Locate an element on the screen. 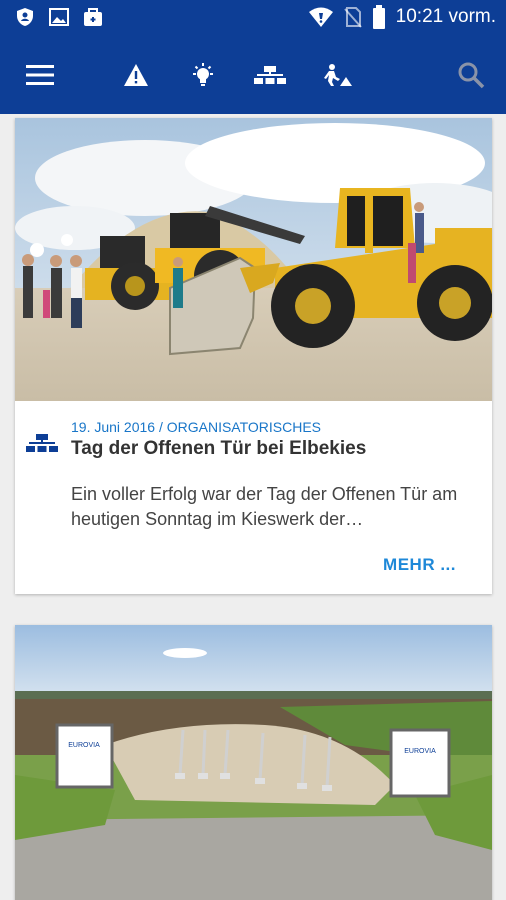 The height and width of the screenshot is (900, 506). menu-button is located at coordinates (40, 75).